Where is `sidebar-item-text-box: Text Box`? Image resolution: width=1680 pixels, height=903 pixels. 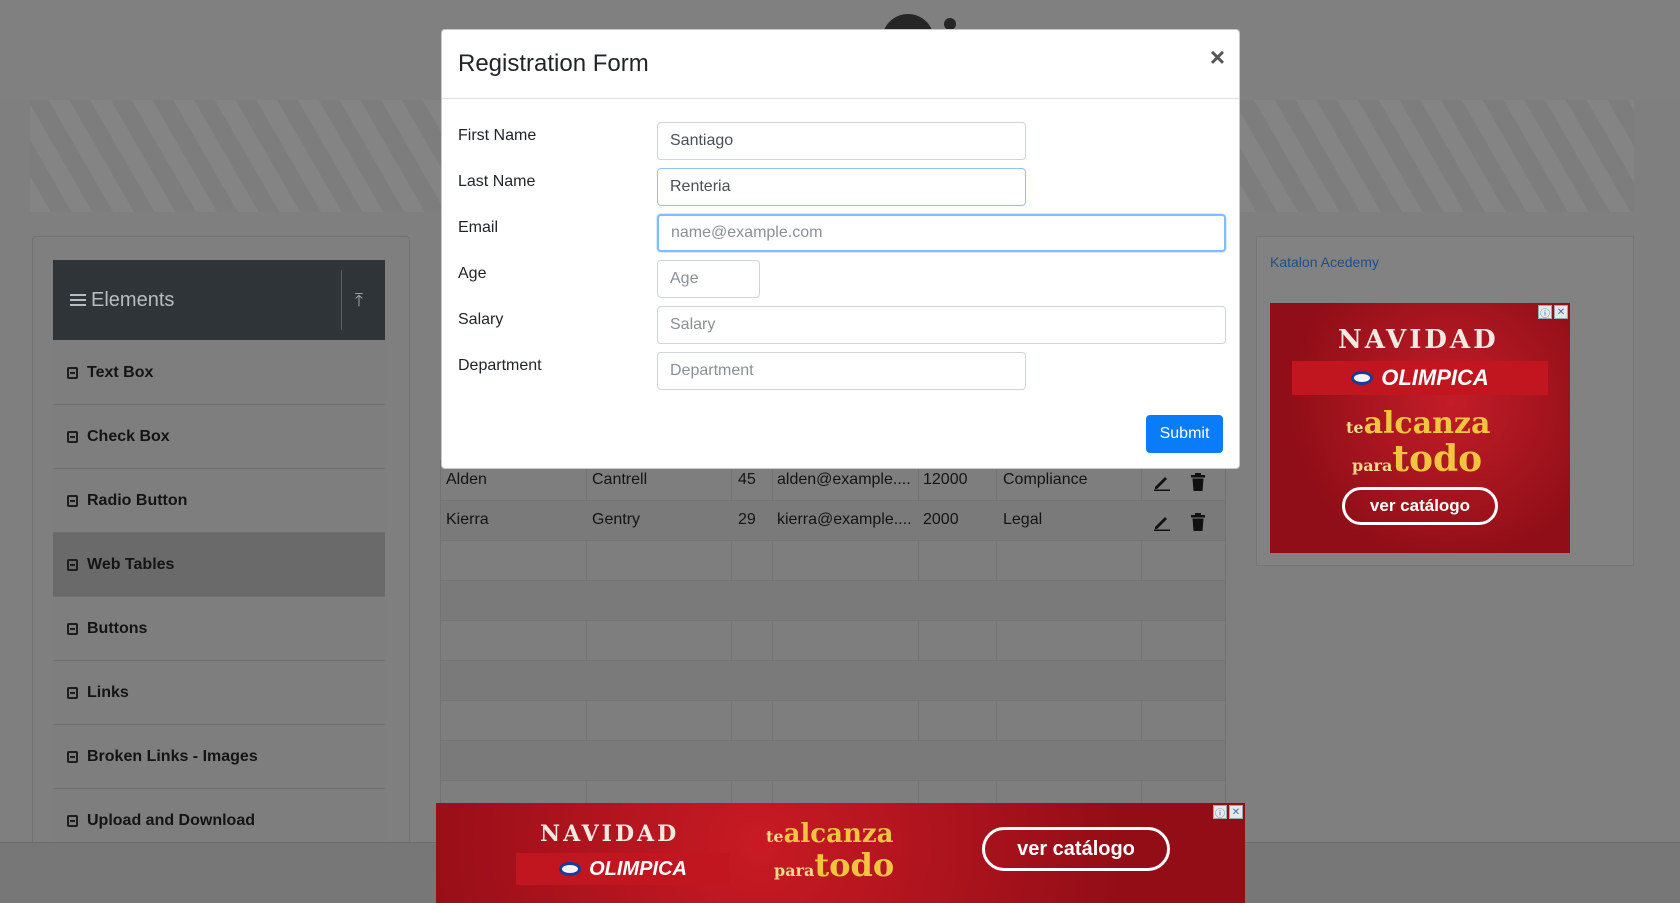 sidebar-item-text-box: Text Box is located at coordinates (219, 373).